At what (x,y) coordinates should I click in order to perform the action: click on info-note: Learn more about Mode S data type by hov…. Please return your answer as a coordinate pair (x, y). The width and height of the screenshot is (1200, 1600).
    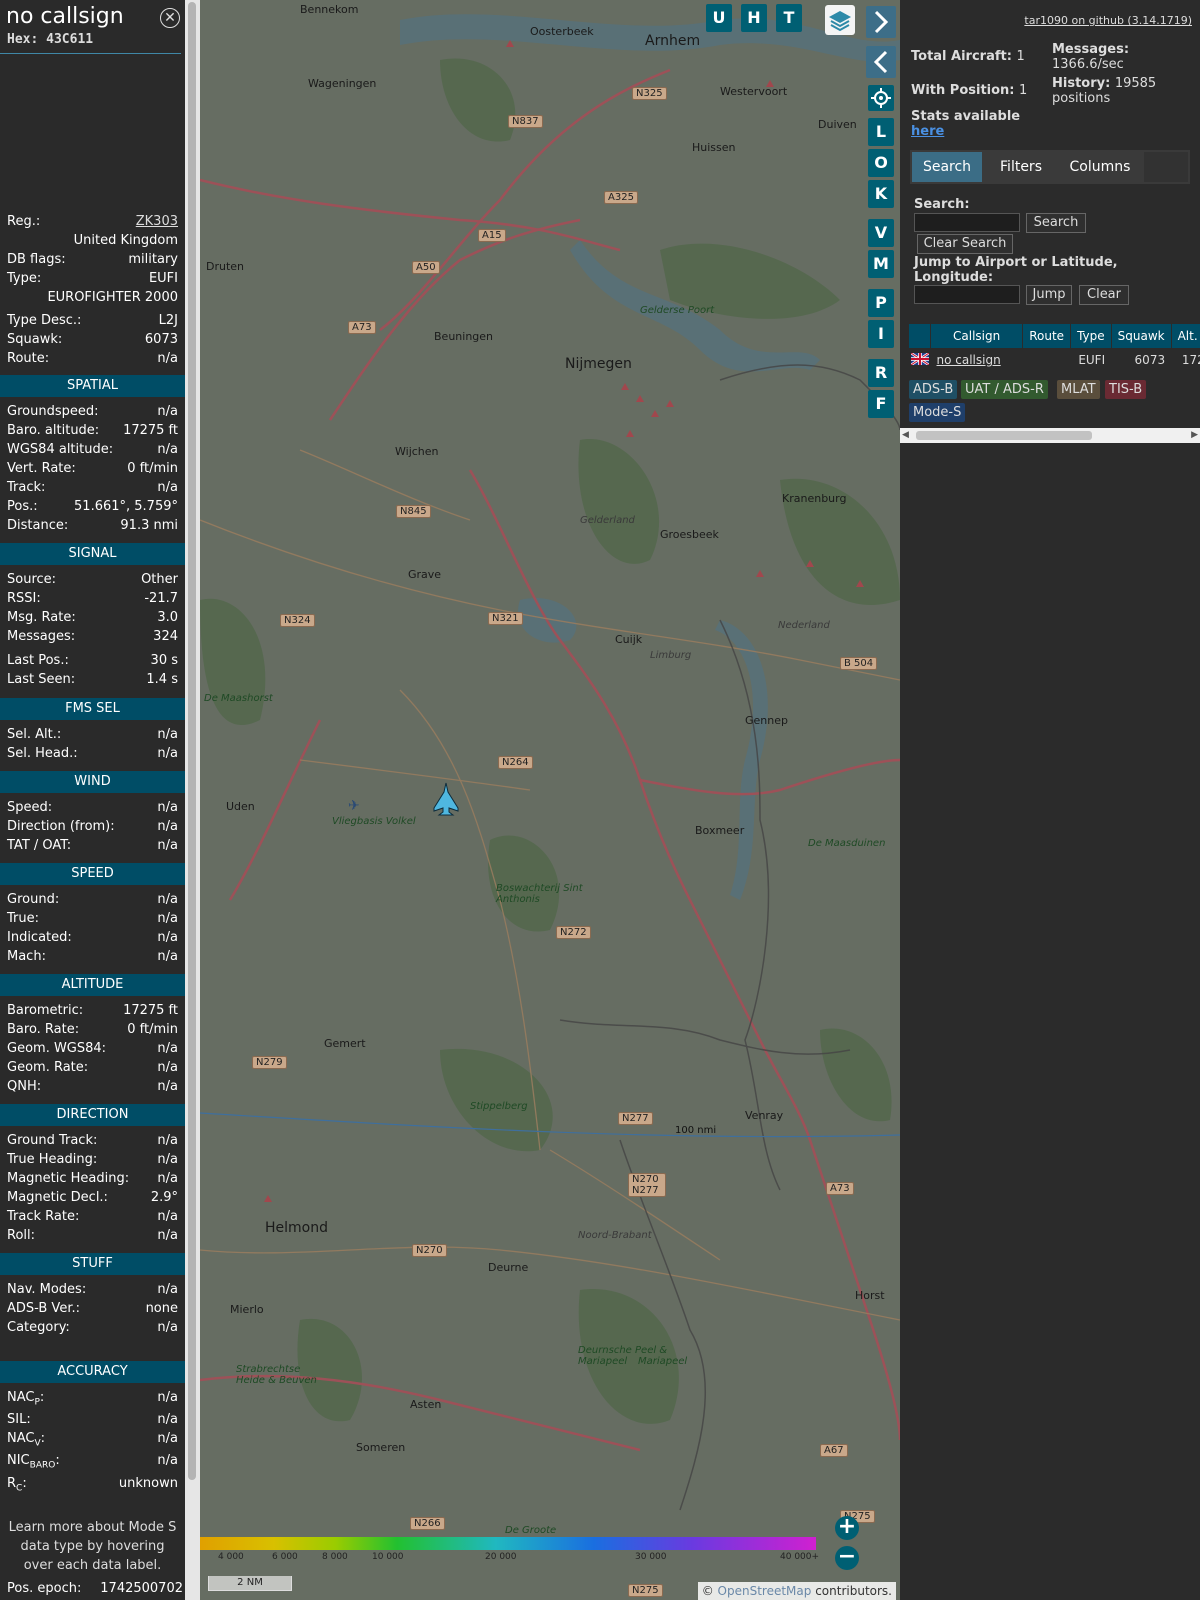
    Looking at the image, I should click on (92, 1546).